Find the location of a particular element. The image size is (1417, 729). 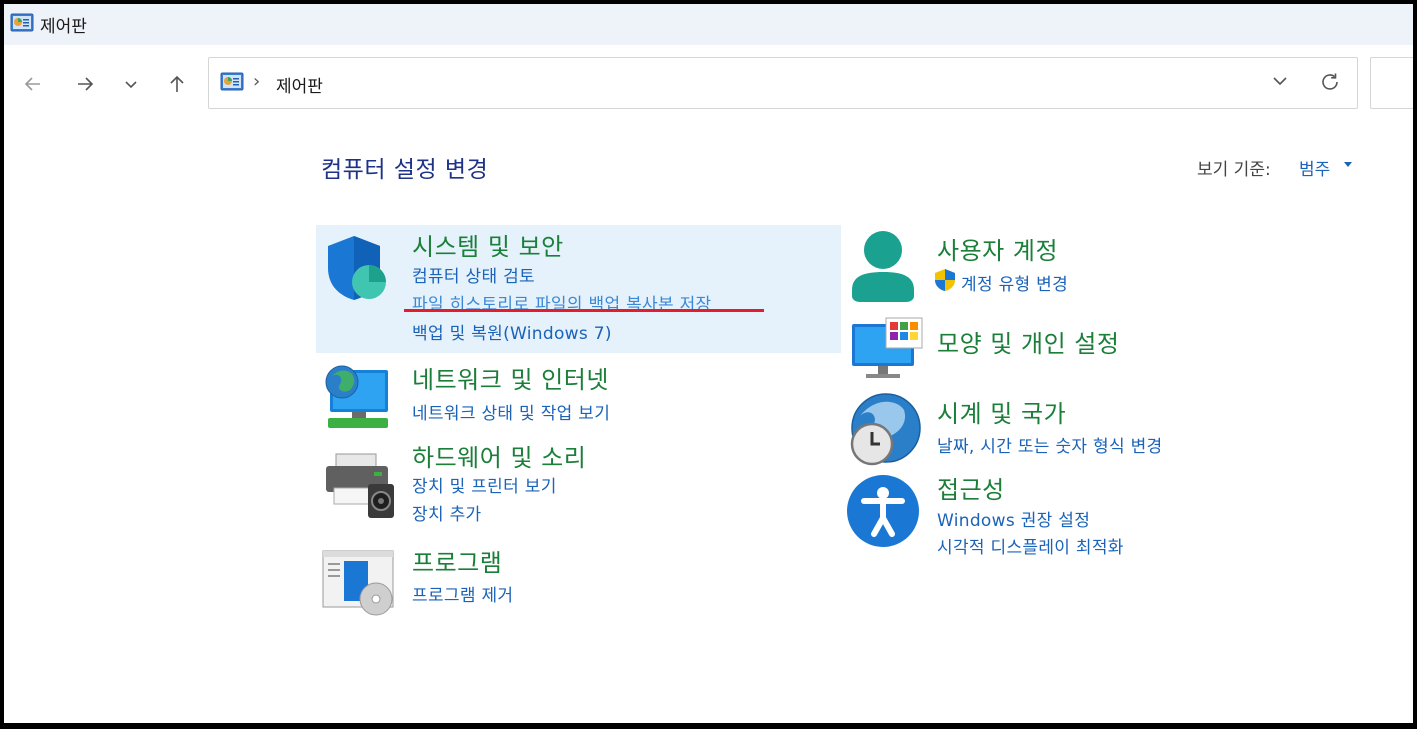

category-appearance-personalization: 모양 및 개인 설정 is located at coordinates (1028, 341).